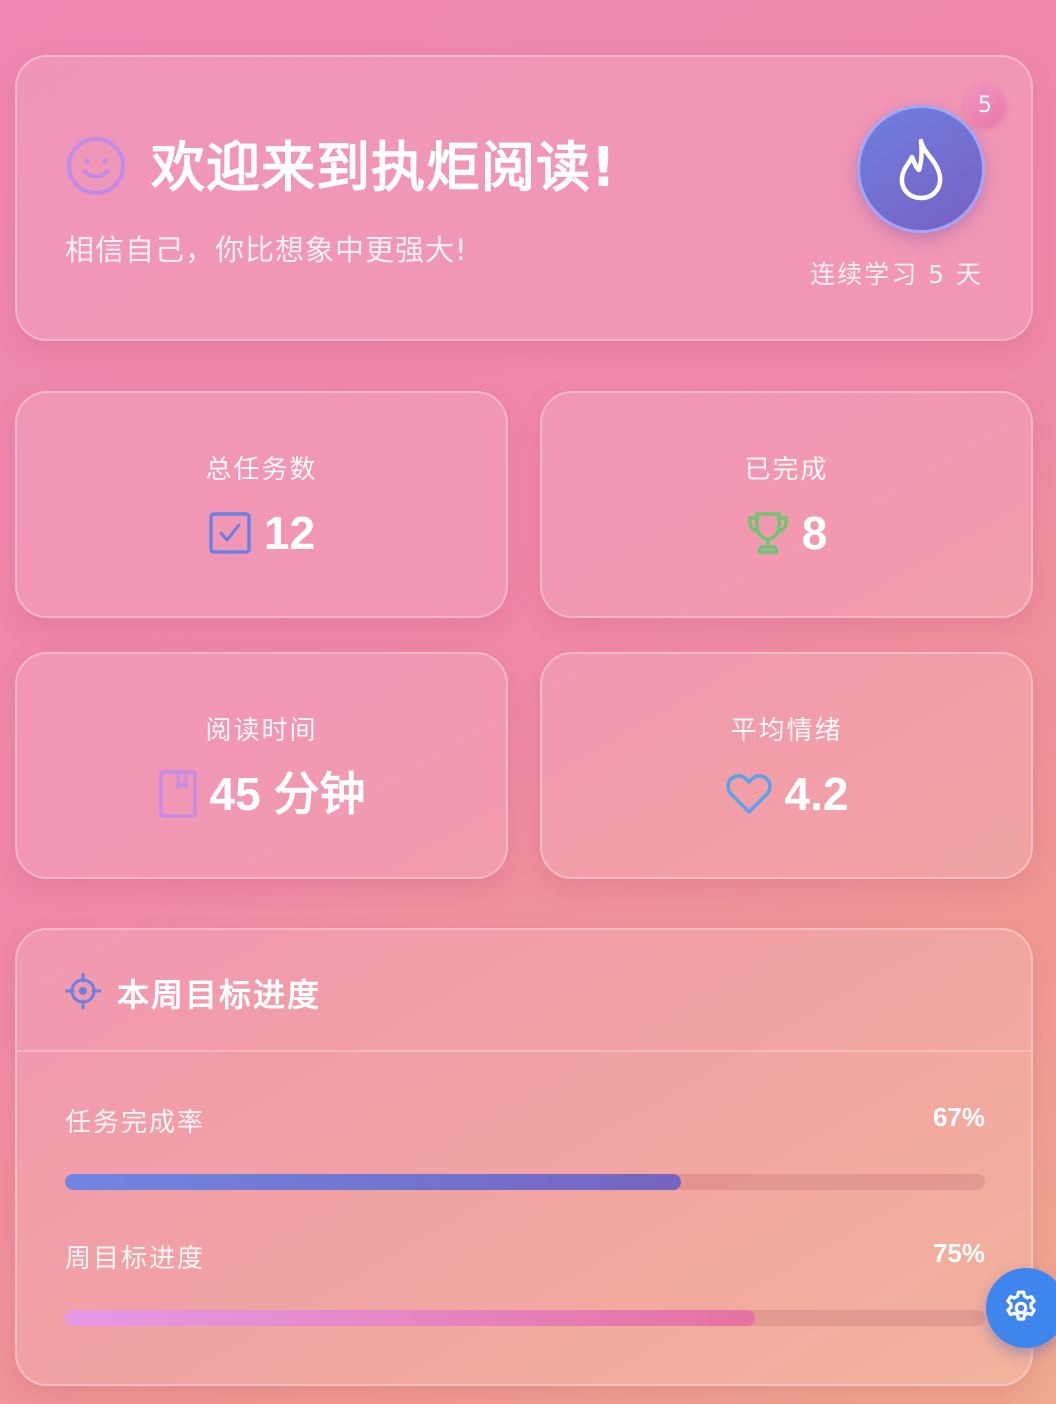 The image size is (1056, 1404). I want to click on goals-title: 本周目标进度, so click(219, 995).